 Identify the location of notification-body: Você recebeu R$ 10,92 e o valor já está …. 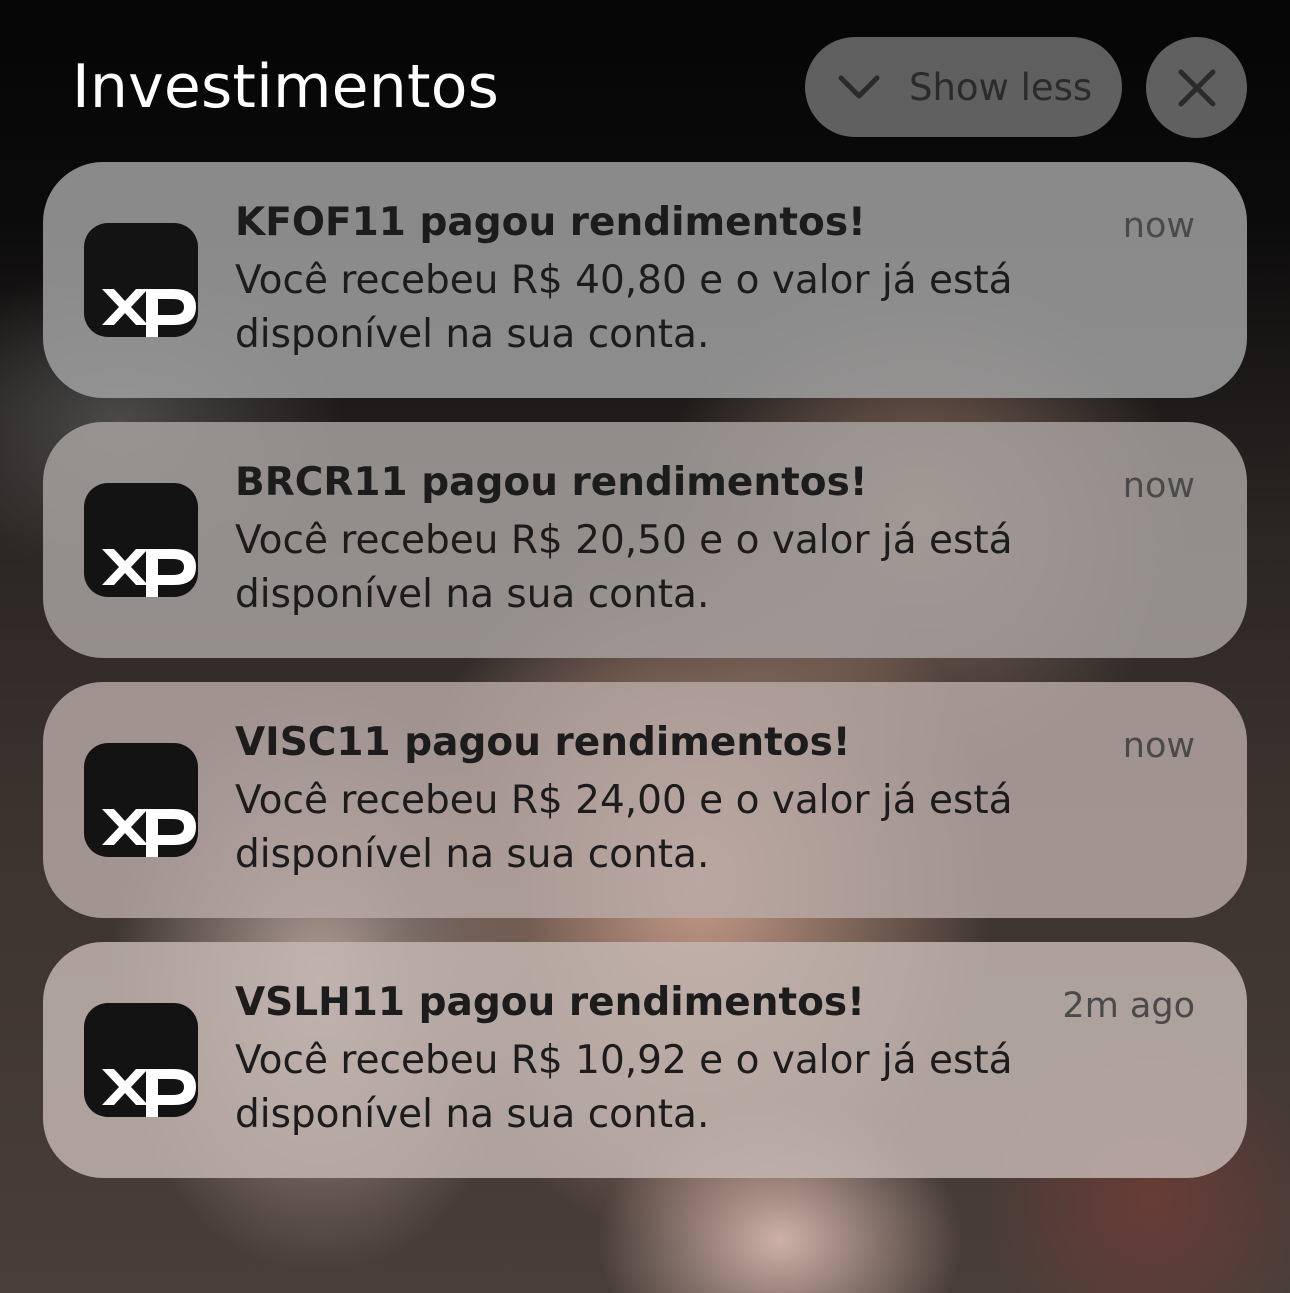
(624, 1087).